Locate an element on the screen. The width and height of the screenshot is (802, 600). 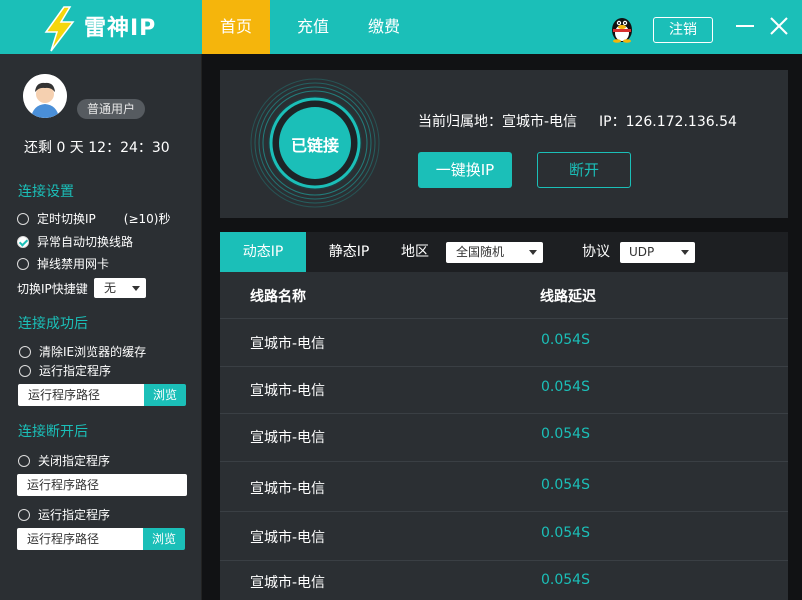
close-program-radio is located at coordinates (24, 460).